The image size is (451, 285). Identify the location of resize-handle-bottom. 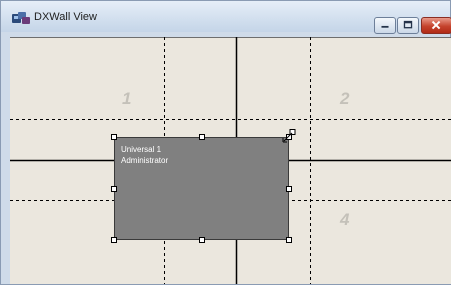
(202, 240).